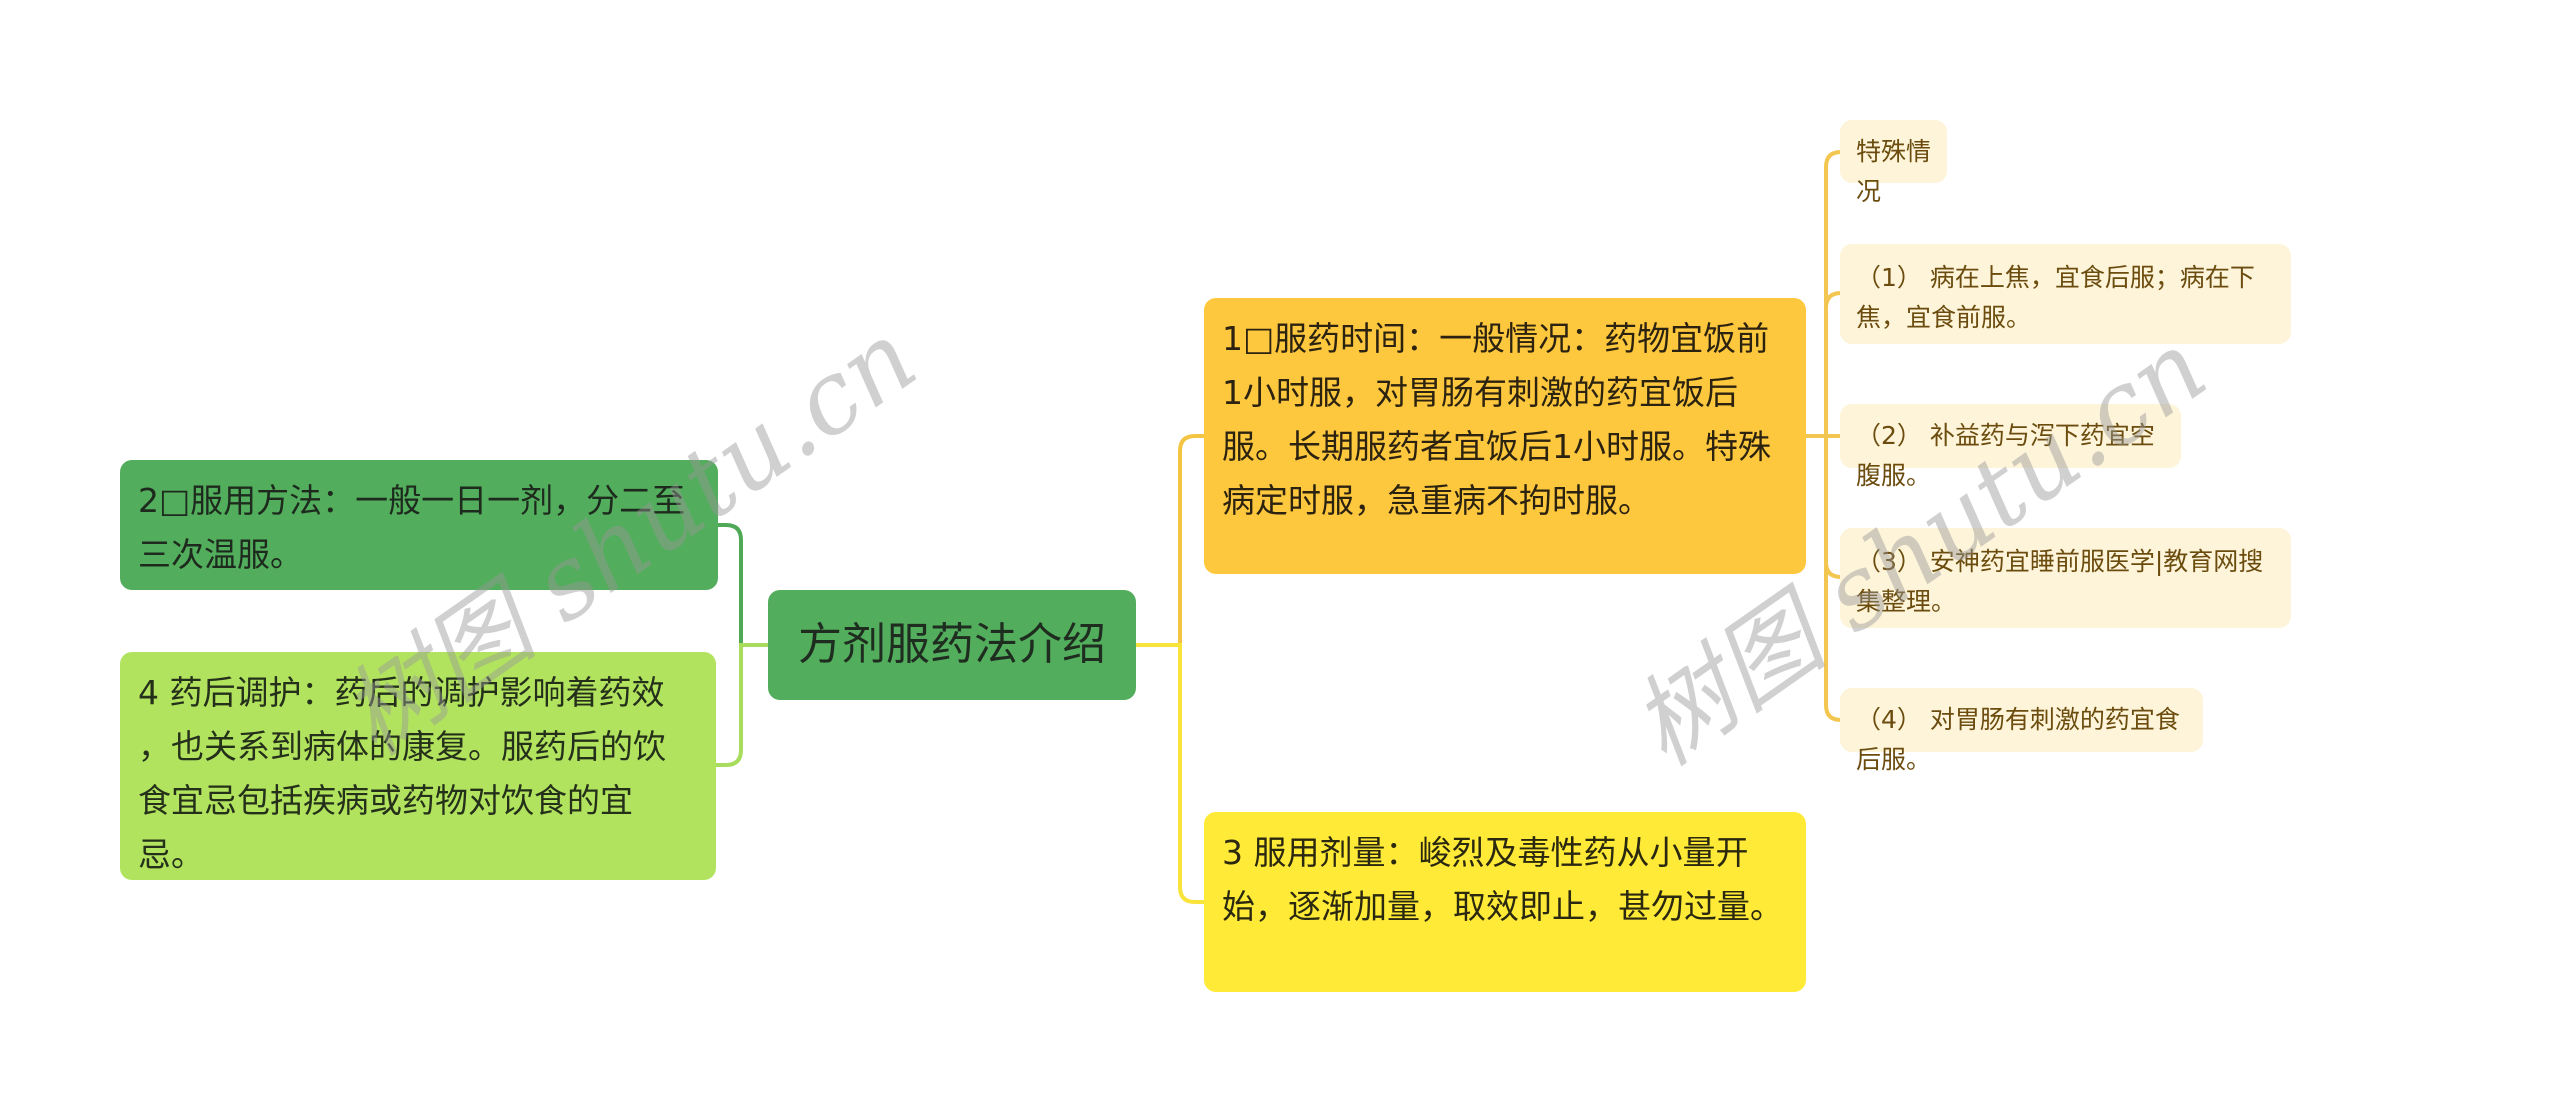  I want to click on subtopic-item-2: （2） 补益药与泻下药宜空腹服。, so click(2010, 447).